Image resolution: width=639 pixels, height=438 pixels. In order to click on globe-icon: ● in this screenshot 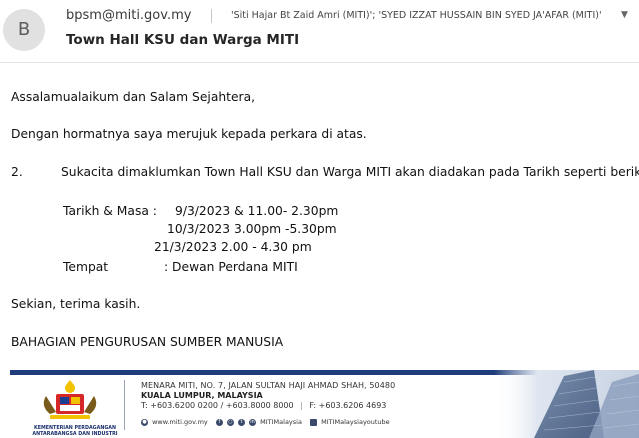, I will do `click(144, 422)`.